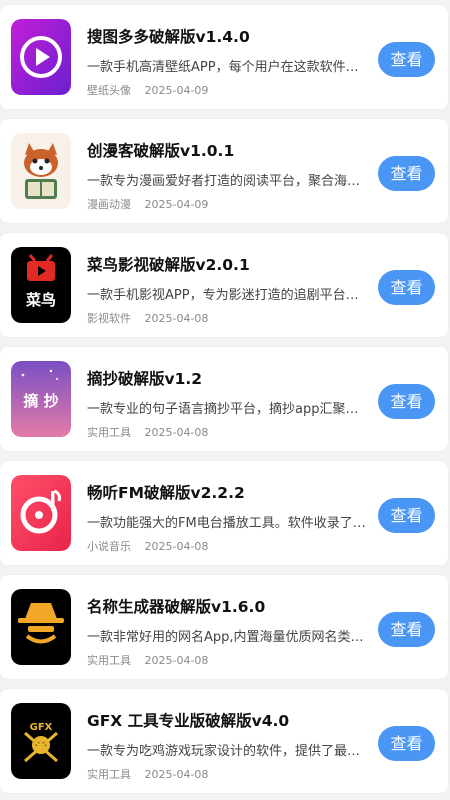 This screenshot has width=450, height=800. Describe the element at coordinates (227, 492) in the screenshot. I see `app-title: 畅听FM破解版v2.2.2` at that location.